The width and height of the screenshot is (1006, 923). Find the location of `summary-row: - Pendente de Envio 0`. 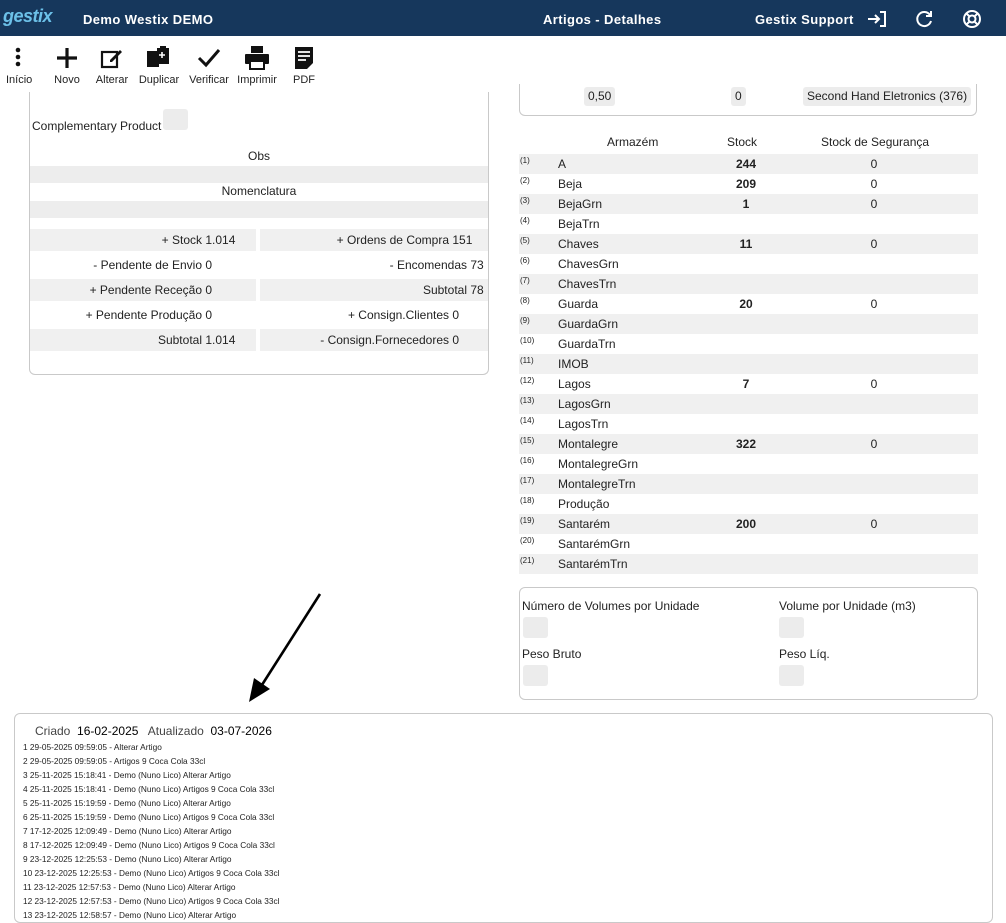

summary-row: - Pendente de Envio 0 is located at coordinates (143, 265).